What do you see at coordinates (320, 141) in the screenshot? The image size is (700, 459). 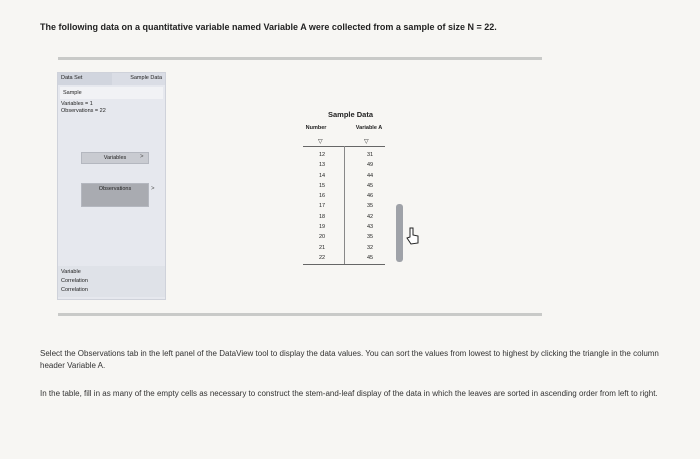 I see `sort-number-icon: ▽` at bounding box center [320, 141].